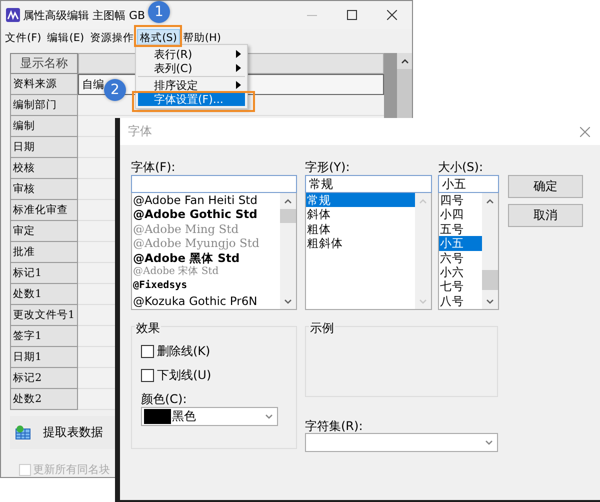 This screenshot has width=600, height=502. Describe the element at coordinates (322, 328) in the screenshot. I see `group-title: 示例` at that location.